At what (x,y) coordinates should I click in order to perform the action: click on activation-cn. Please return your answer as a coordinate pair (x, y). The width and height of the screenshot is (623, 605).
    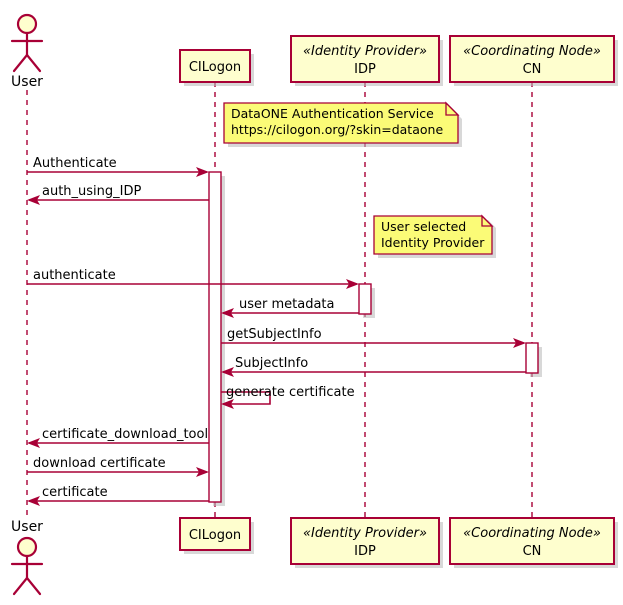
    Looking at the image, I should click on (532, 358).